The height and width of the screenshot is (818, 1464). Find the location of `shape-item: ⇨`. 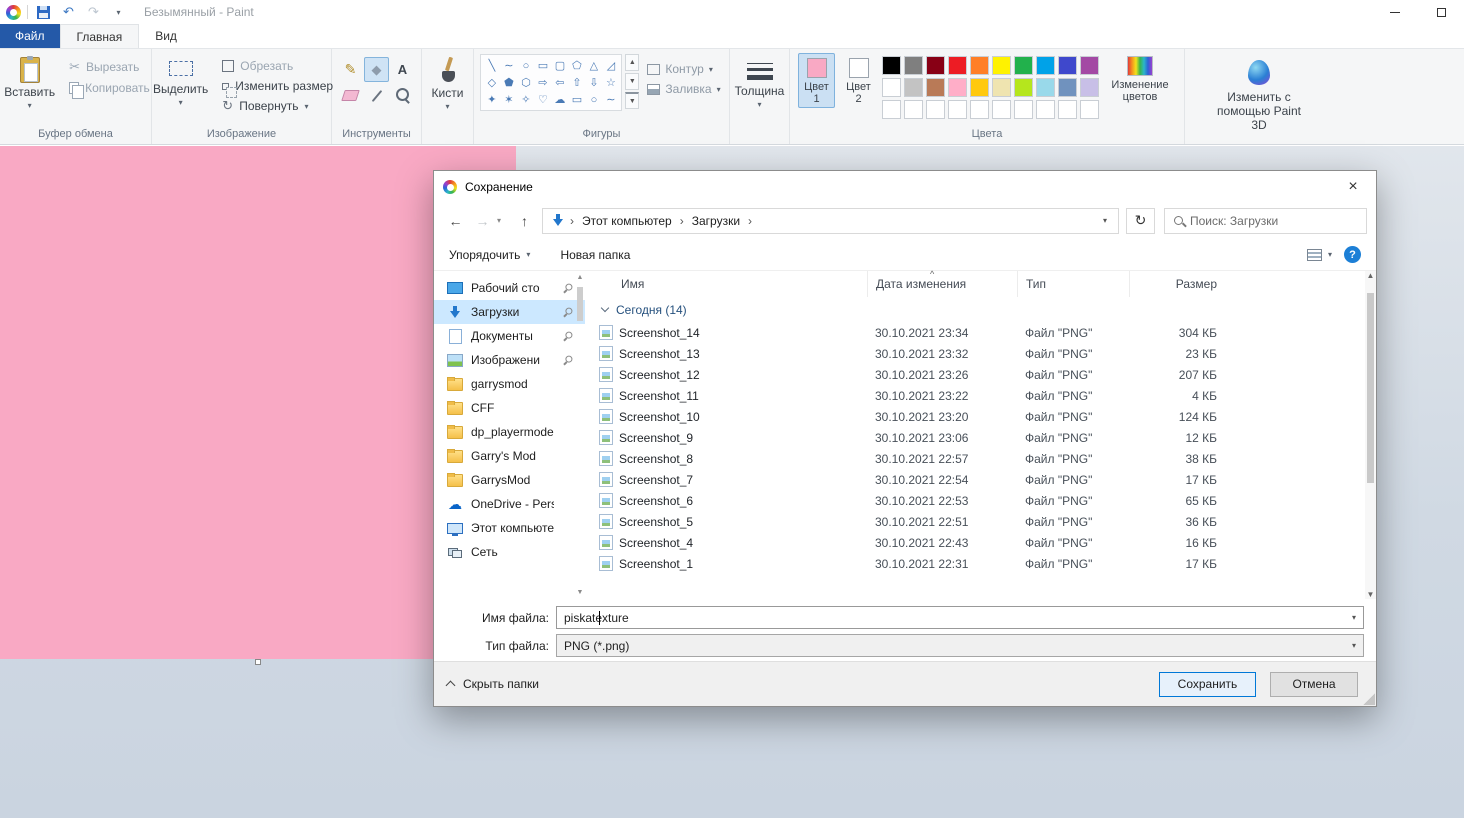

shape-item: ⇨ is located at coordinates (542, 82).